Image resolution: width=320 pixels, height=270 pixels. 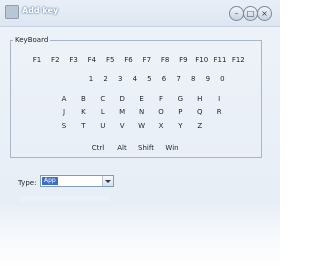 I want to click on key-1: 1, so click(x=91, y=79).